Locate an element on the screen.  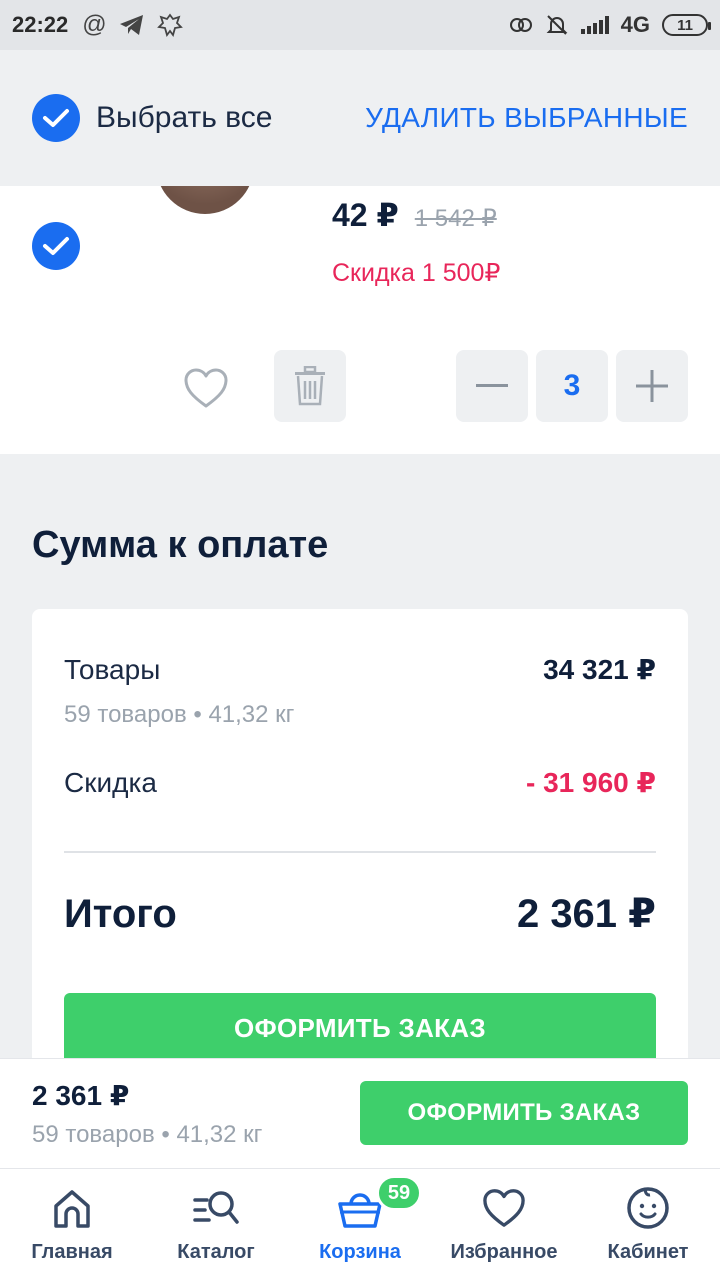
delete-item-button is located at coordinates (310, 386).